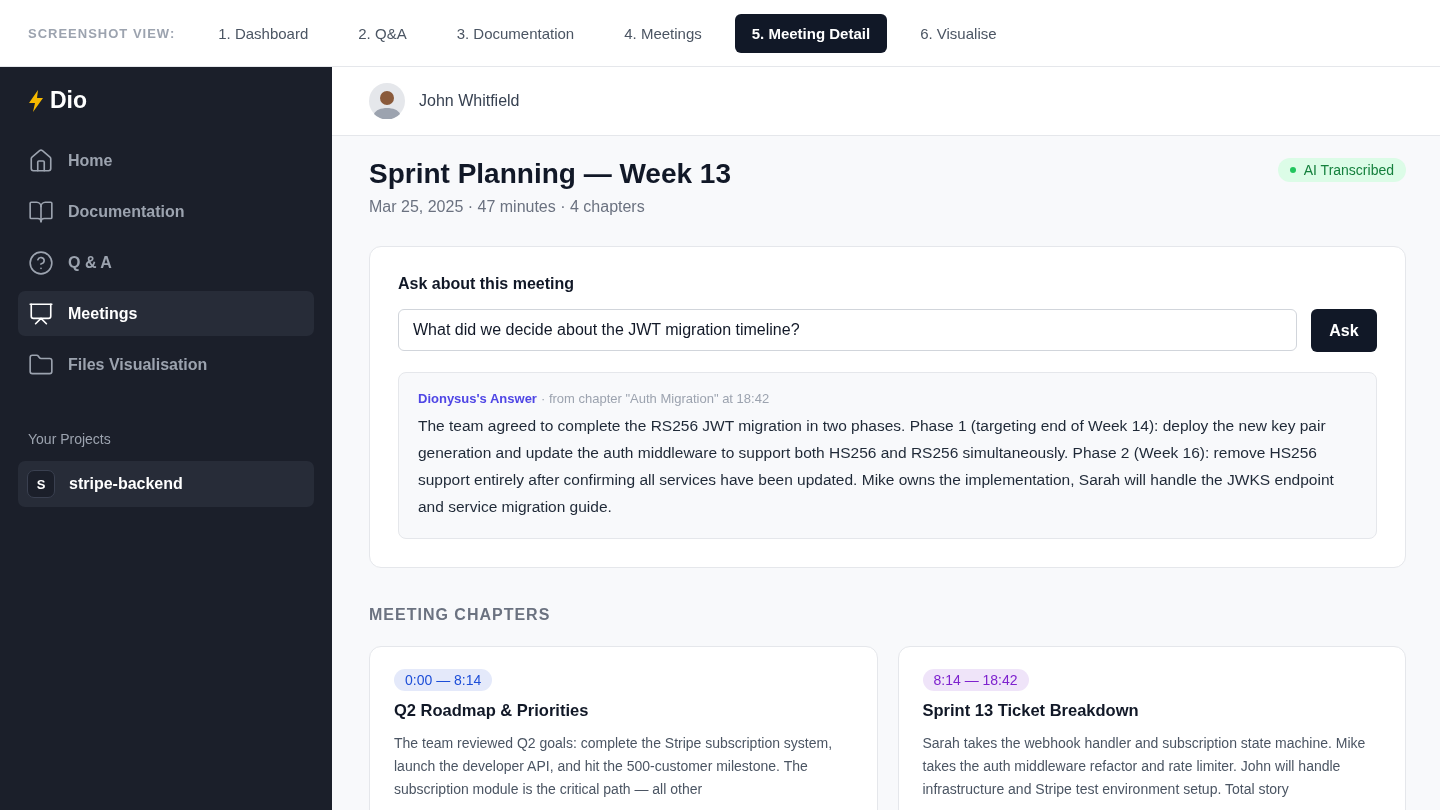  Describe the element at coordinates (663, 33) in the screenshot. I see `view-tab: 4. Meetings` at that location.